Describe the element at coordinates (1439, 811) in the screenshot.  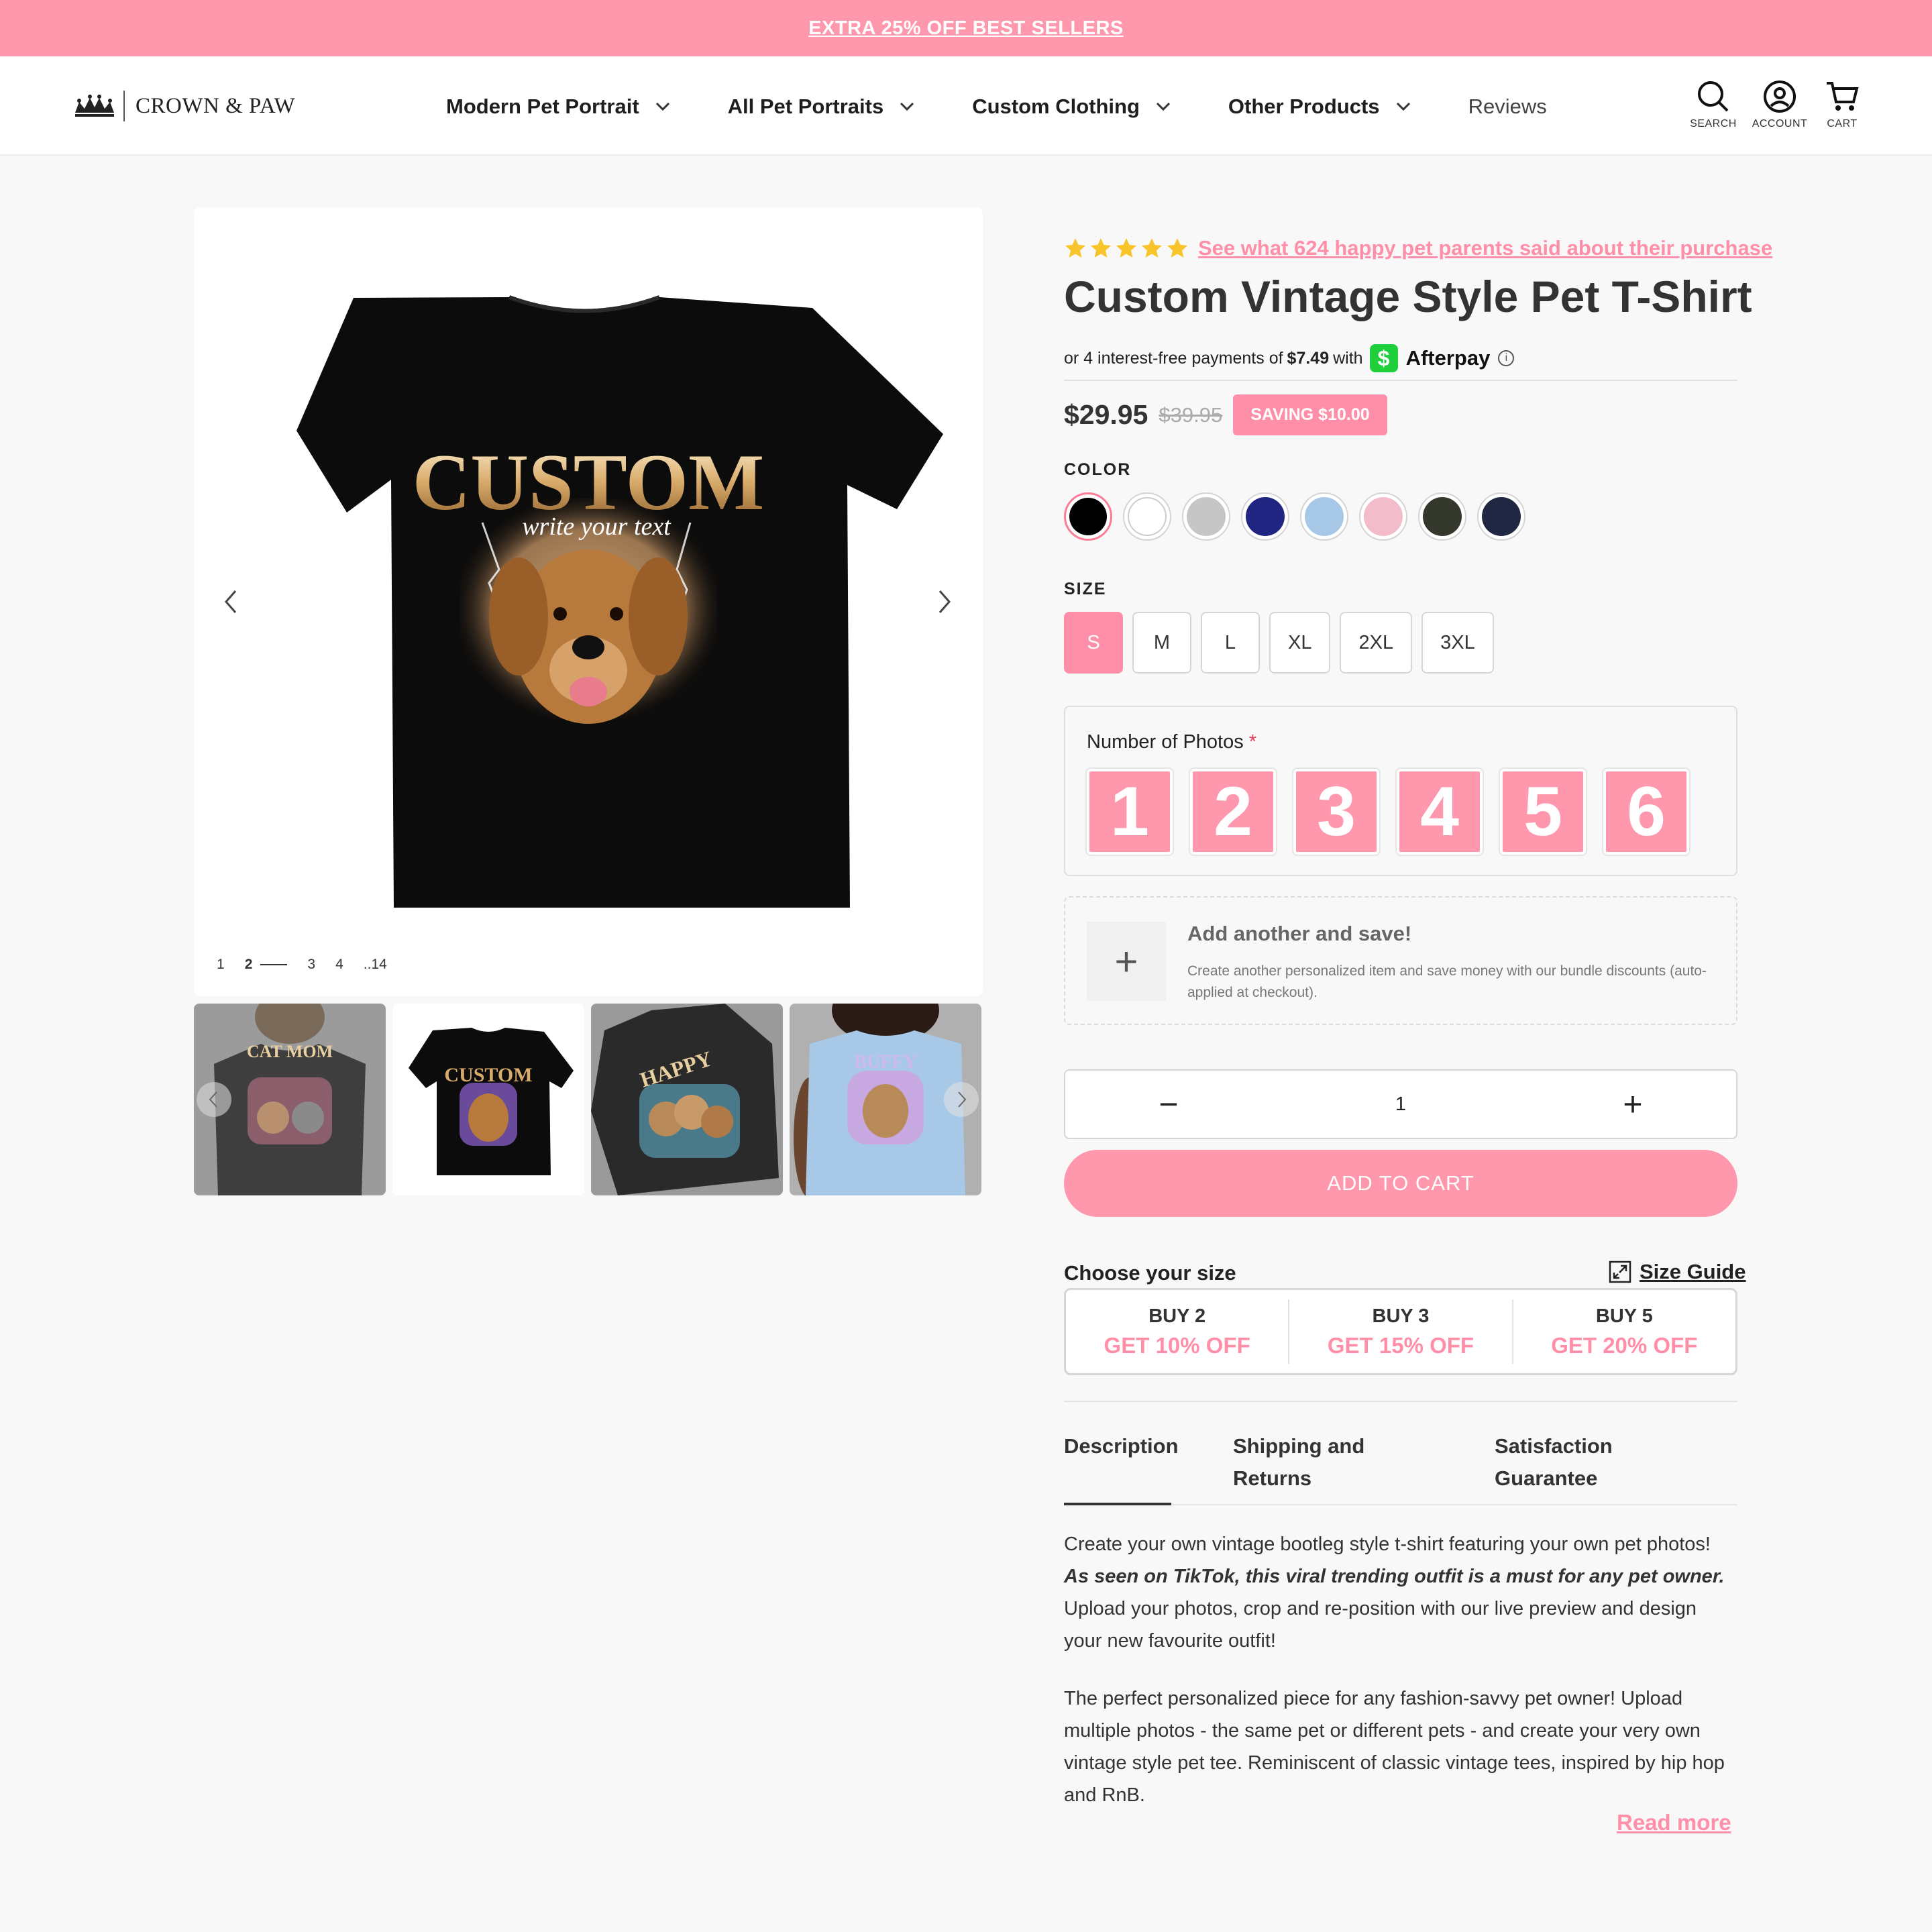
I see `photo-count-4: 4` at that location.